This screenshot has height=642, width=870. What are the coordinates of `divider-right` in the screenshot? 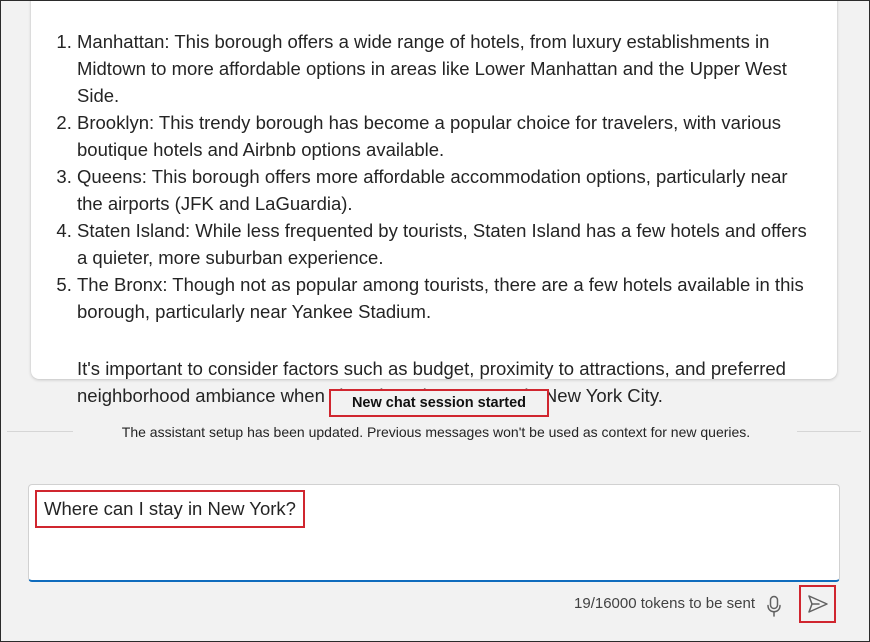 It's located at (829, 431).